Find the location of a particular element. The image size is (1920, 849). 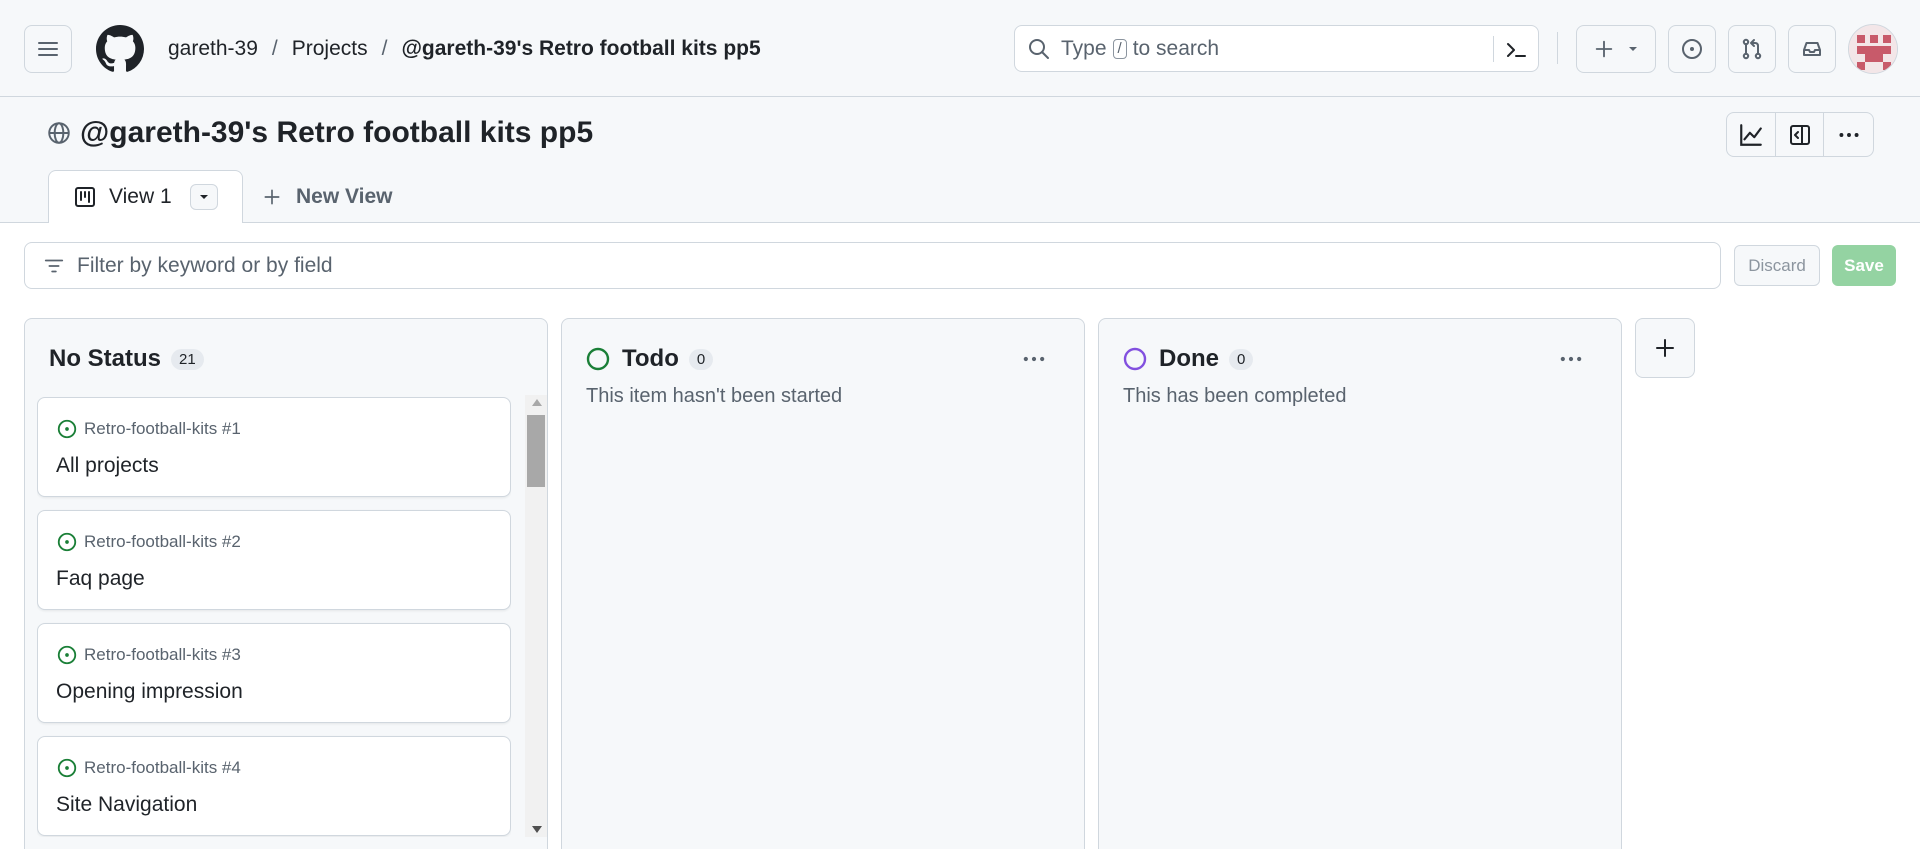

filter-placeholder: Filter by keyword or by field is located at coordinates (205, 265).